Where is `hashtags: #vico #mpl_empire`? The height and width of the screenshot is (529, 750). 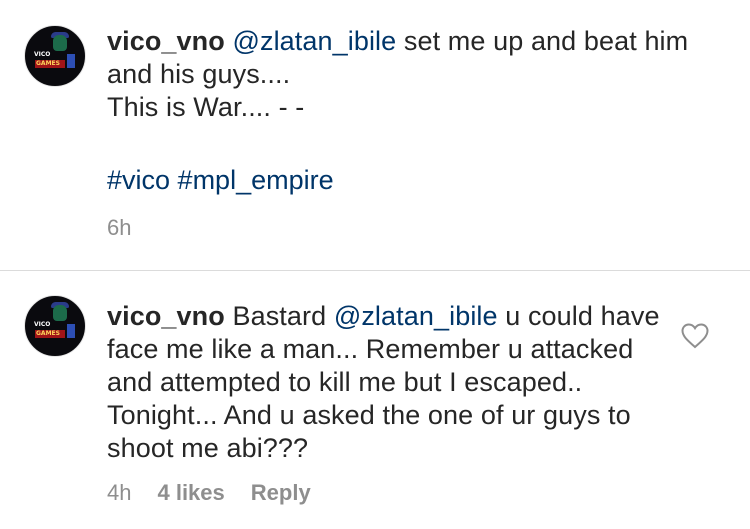
hashtags: #vico #mpl_empire is located at coordinates (220, 180).